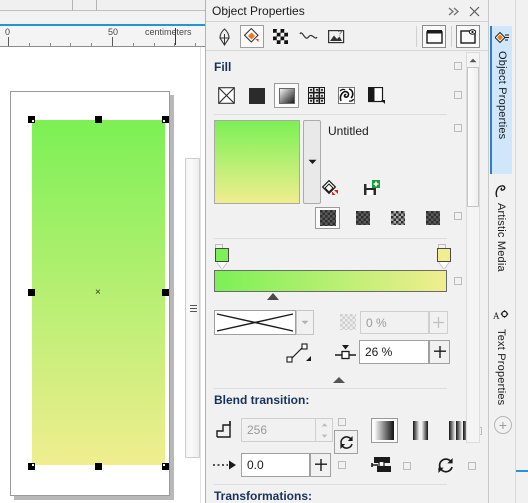 The image size is (528, 503). Describe the element at coordinates (348, 131) in the screenshot. I see `fill-name-label: Untitled` at that location.